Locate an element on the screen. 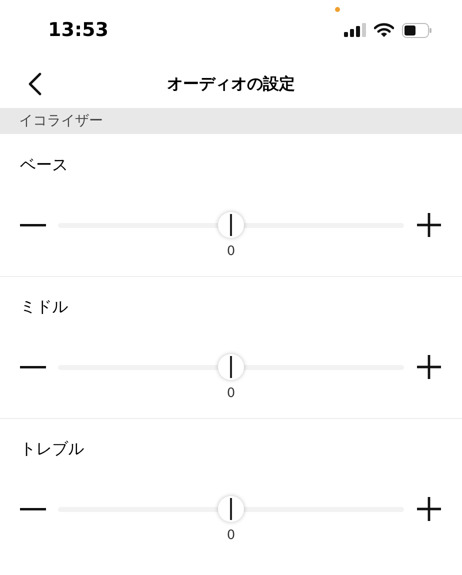 The height and width of the screenshot is (575, 462). band-label: ミドル is located at coordinates (44, 307).